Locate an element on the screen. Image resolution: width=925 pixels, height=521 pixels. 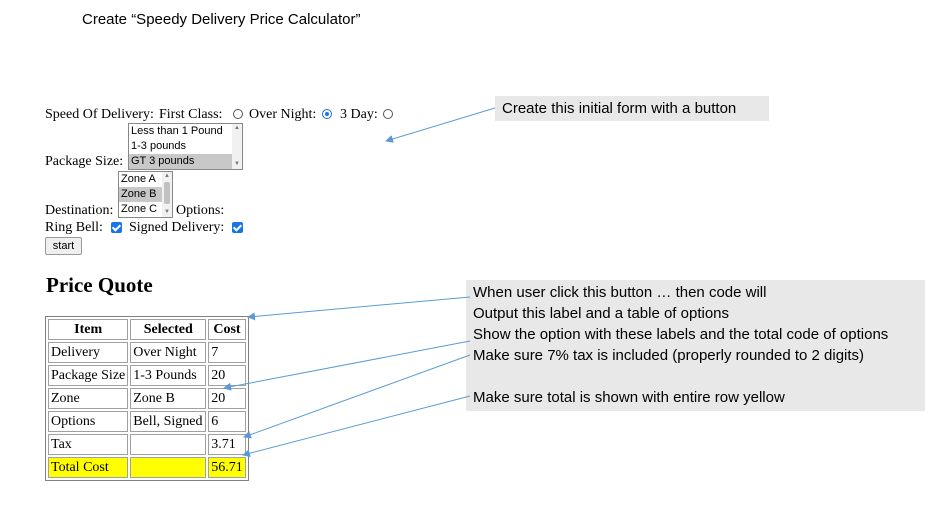
arrow-to-options is located at coordinates (347, 365).